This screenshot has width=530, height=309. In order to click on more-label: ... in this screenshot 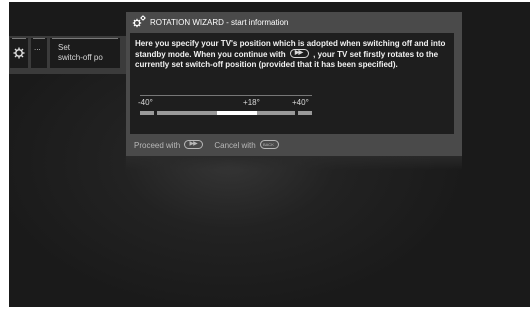, I will do `click(37, 47)`.